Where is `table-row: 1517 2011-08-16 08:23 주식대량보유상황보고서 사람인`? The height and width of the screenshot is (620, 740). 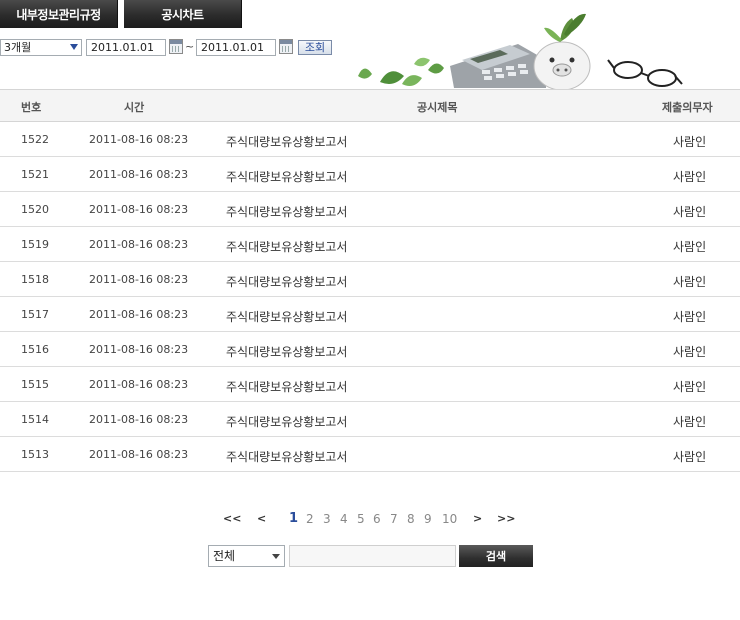
table-row: 1517 2011-08-16 08:23 주식대량보유상황보고서 사람인 is located at coordinates (370, 314).